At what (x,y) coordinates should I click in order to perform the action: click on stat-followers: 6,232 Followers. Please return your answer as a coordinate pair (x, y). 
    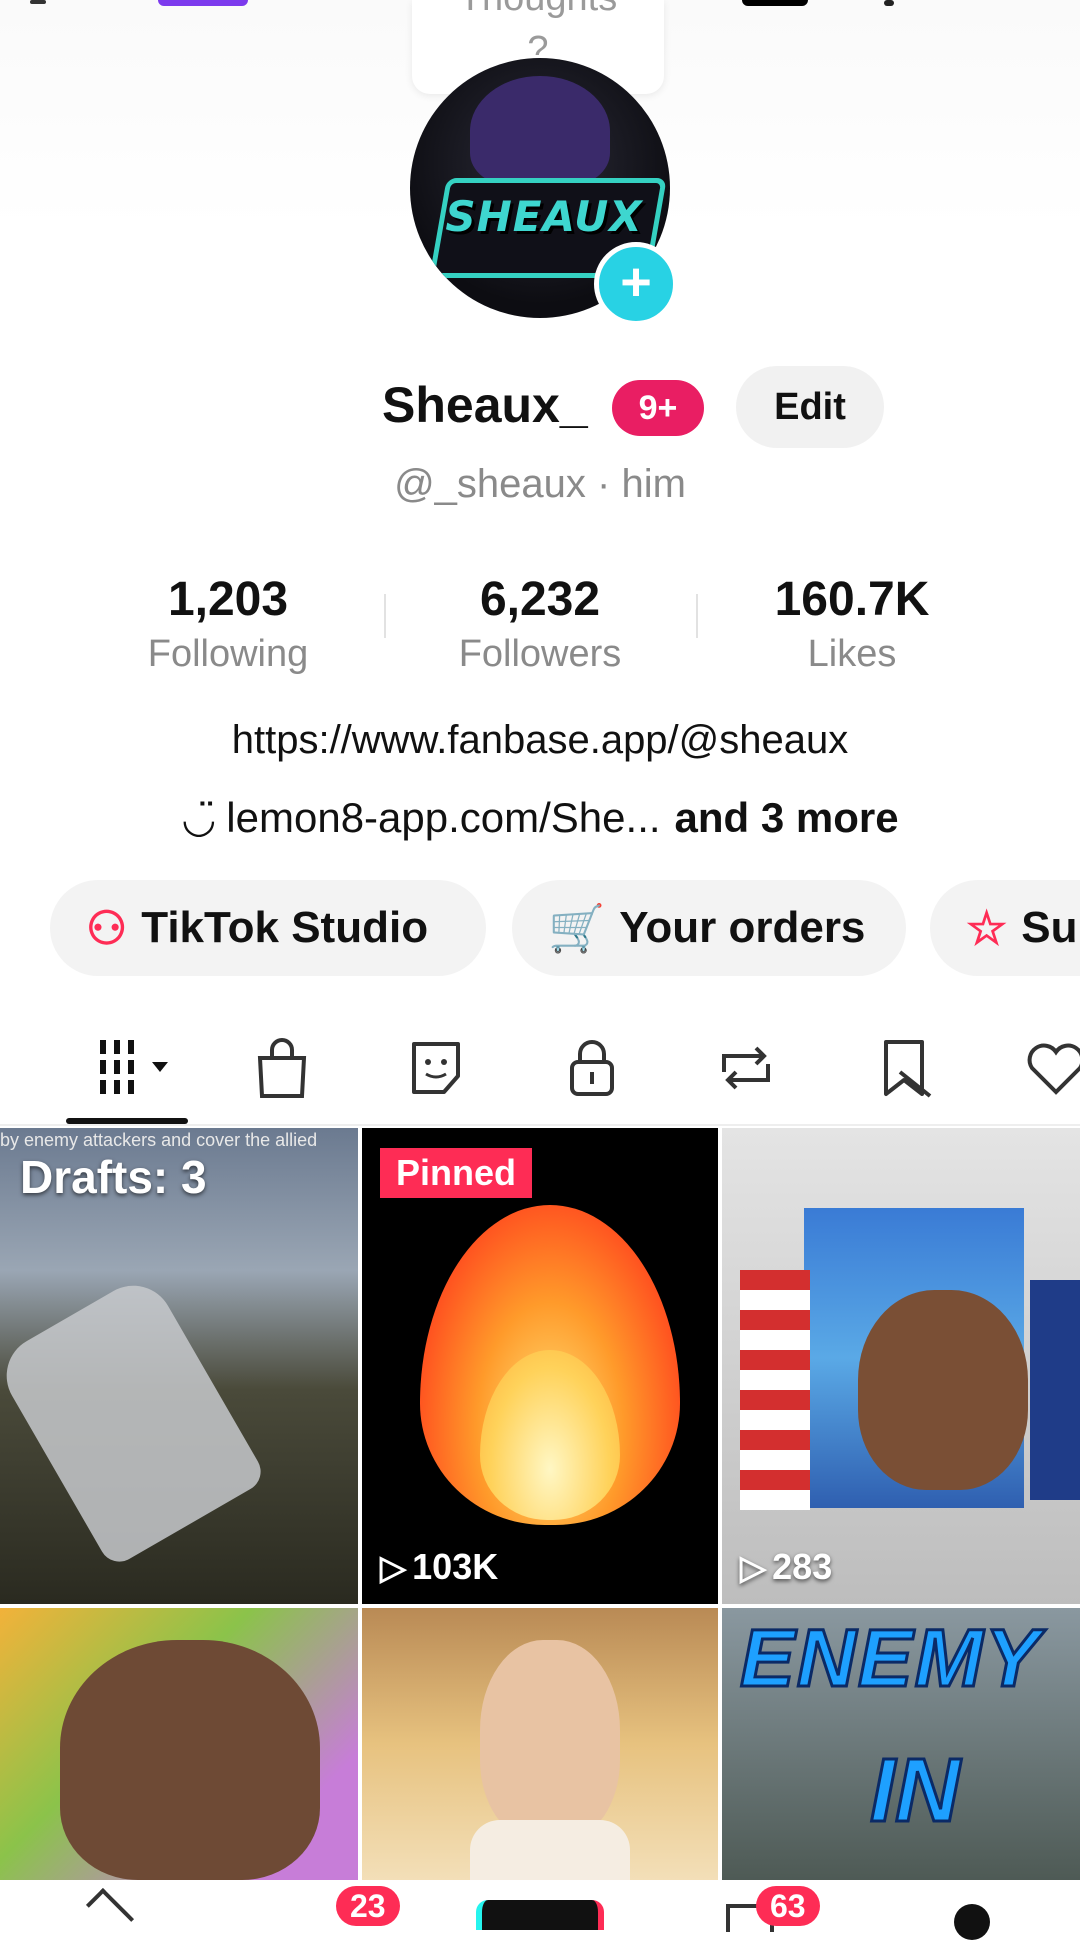
    Looking at the image, I should click on (540, 624).